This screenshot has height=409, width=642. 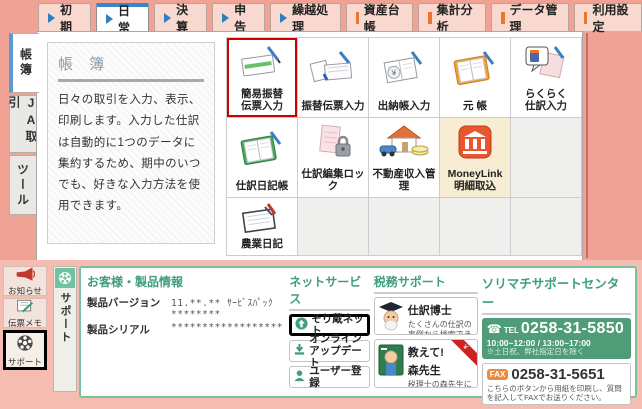 I want to click on oshiete-mori-sensei-card: 教えて! 森先生 税理士の森先生に税務相談ができます。 ¥, so click(x=425, y=363).